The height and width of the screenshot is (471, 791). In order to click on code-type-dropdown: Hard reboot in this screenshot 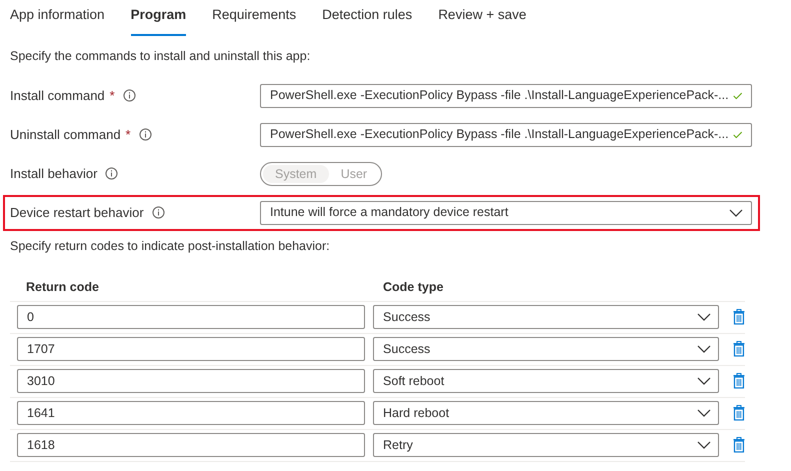, I will do `click(546, 413)`.